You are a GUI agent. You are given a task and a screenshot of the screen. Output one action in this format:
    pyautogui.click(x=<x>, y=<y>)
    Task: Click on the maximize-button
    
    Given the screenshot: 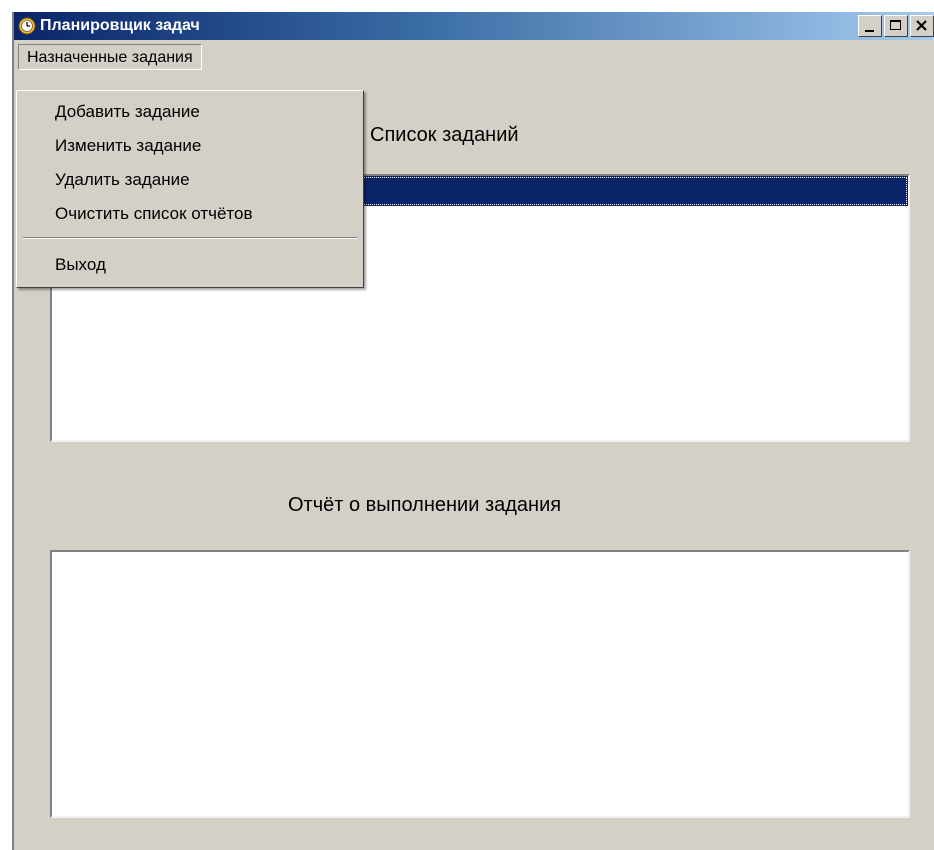 What is the action you would take?
    pyautogui.click(x=896, y=26)
    